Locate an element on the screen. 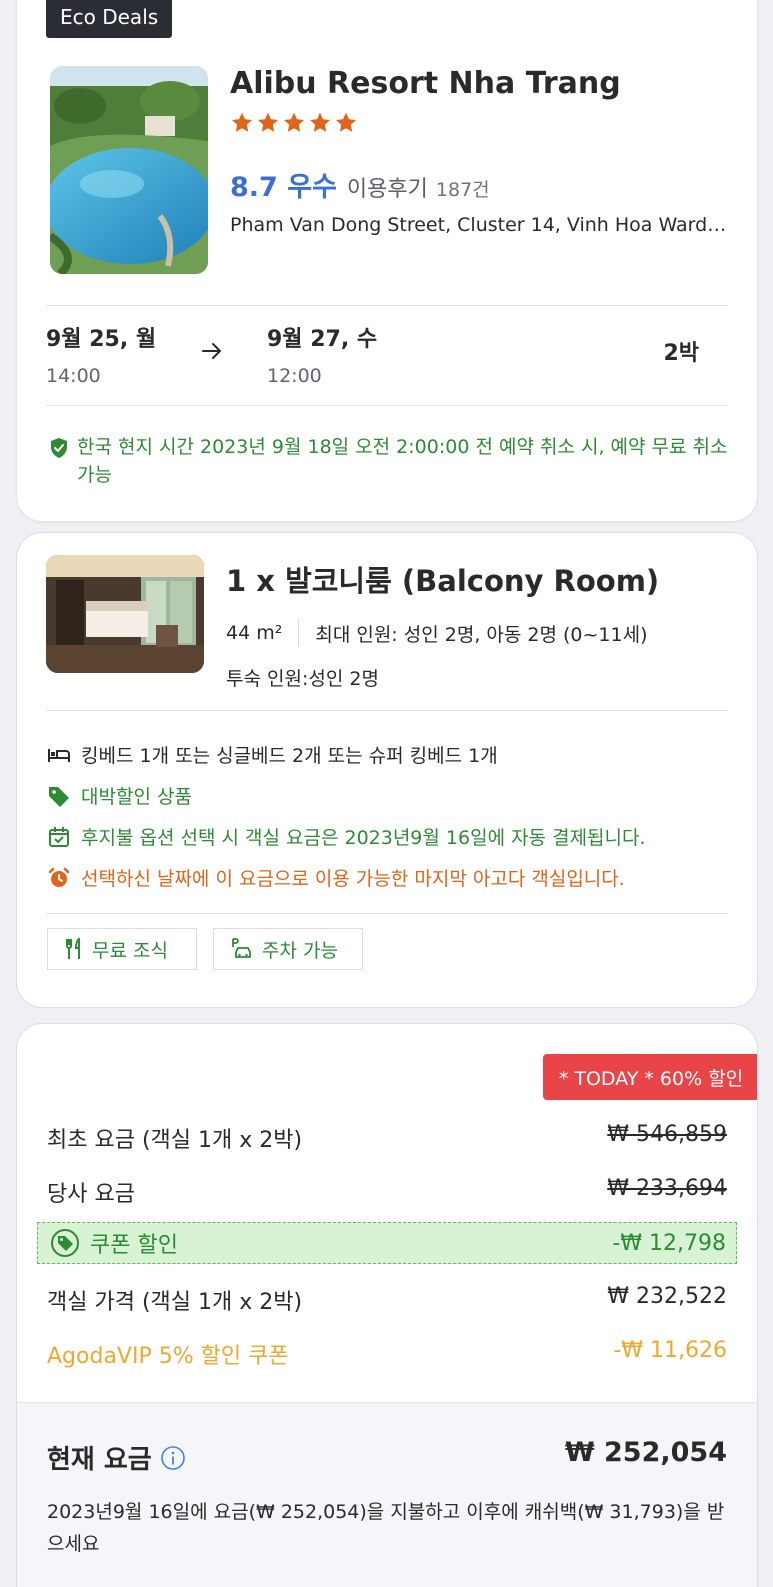 Image resolution: width=773 pixels, height=1587 pixels. room-price-value: ₩ 232,522 is located at coordinates (667, 1296).